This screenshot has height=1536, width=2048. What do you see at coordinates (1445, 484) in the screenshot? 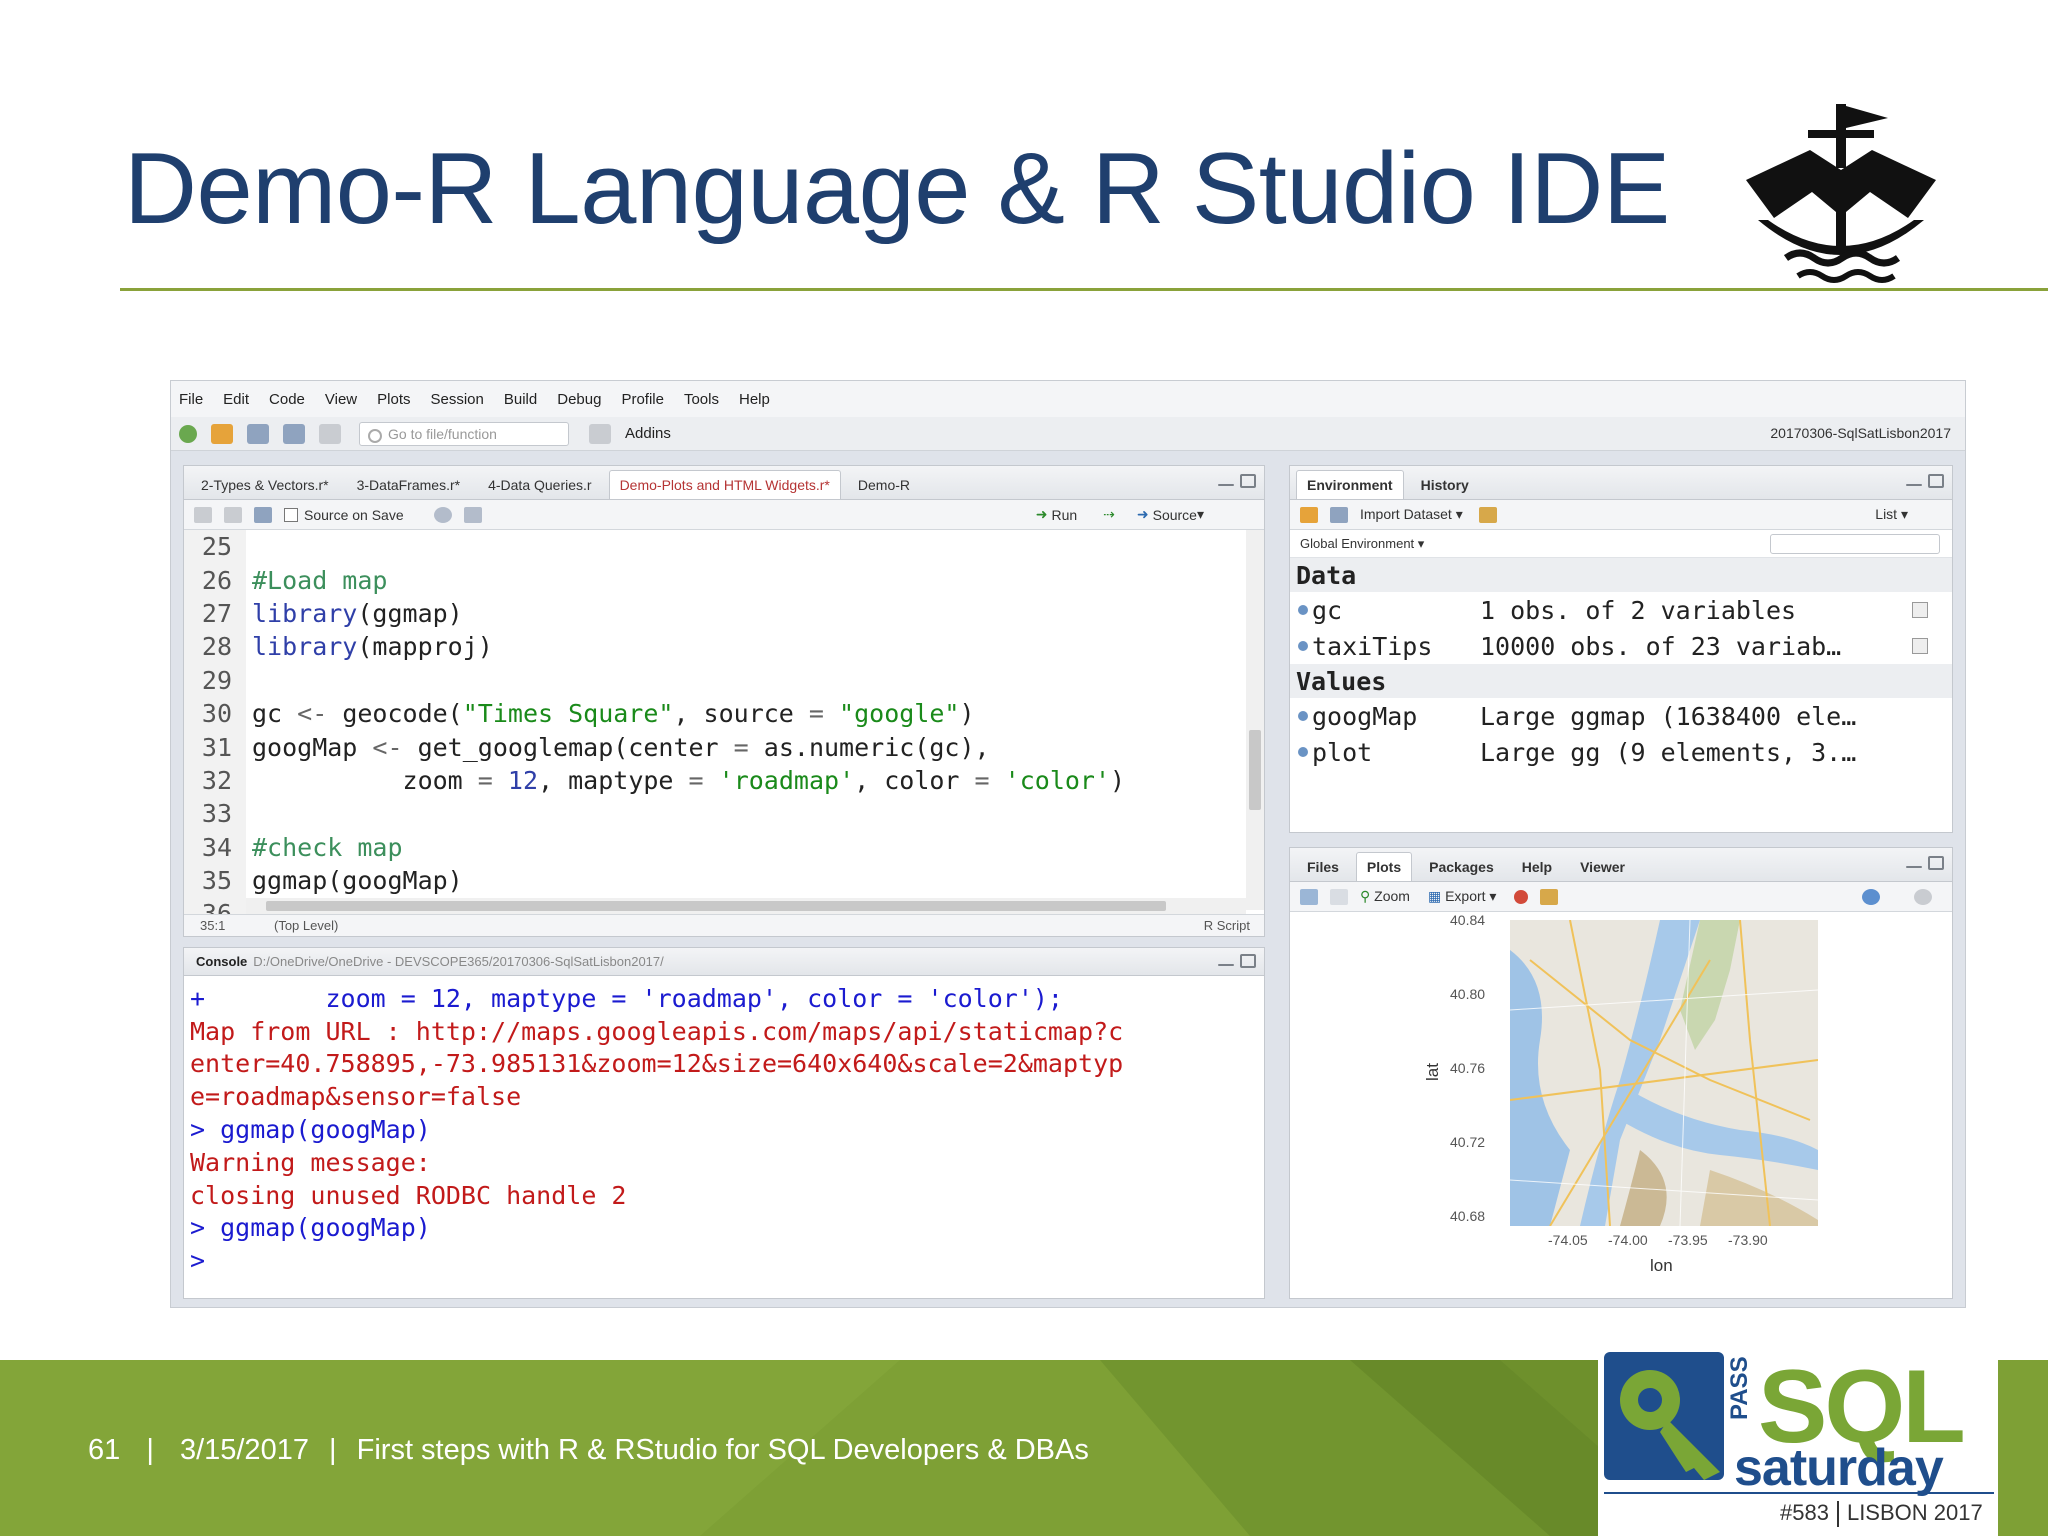
I see `tab-history: History` at bounding box center [1445, 484].